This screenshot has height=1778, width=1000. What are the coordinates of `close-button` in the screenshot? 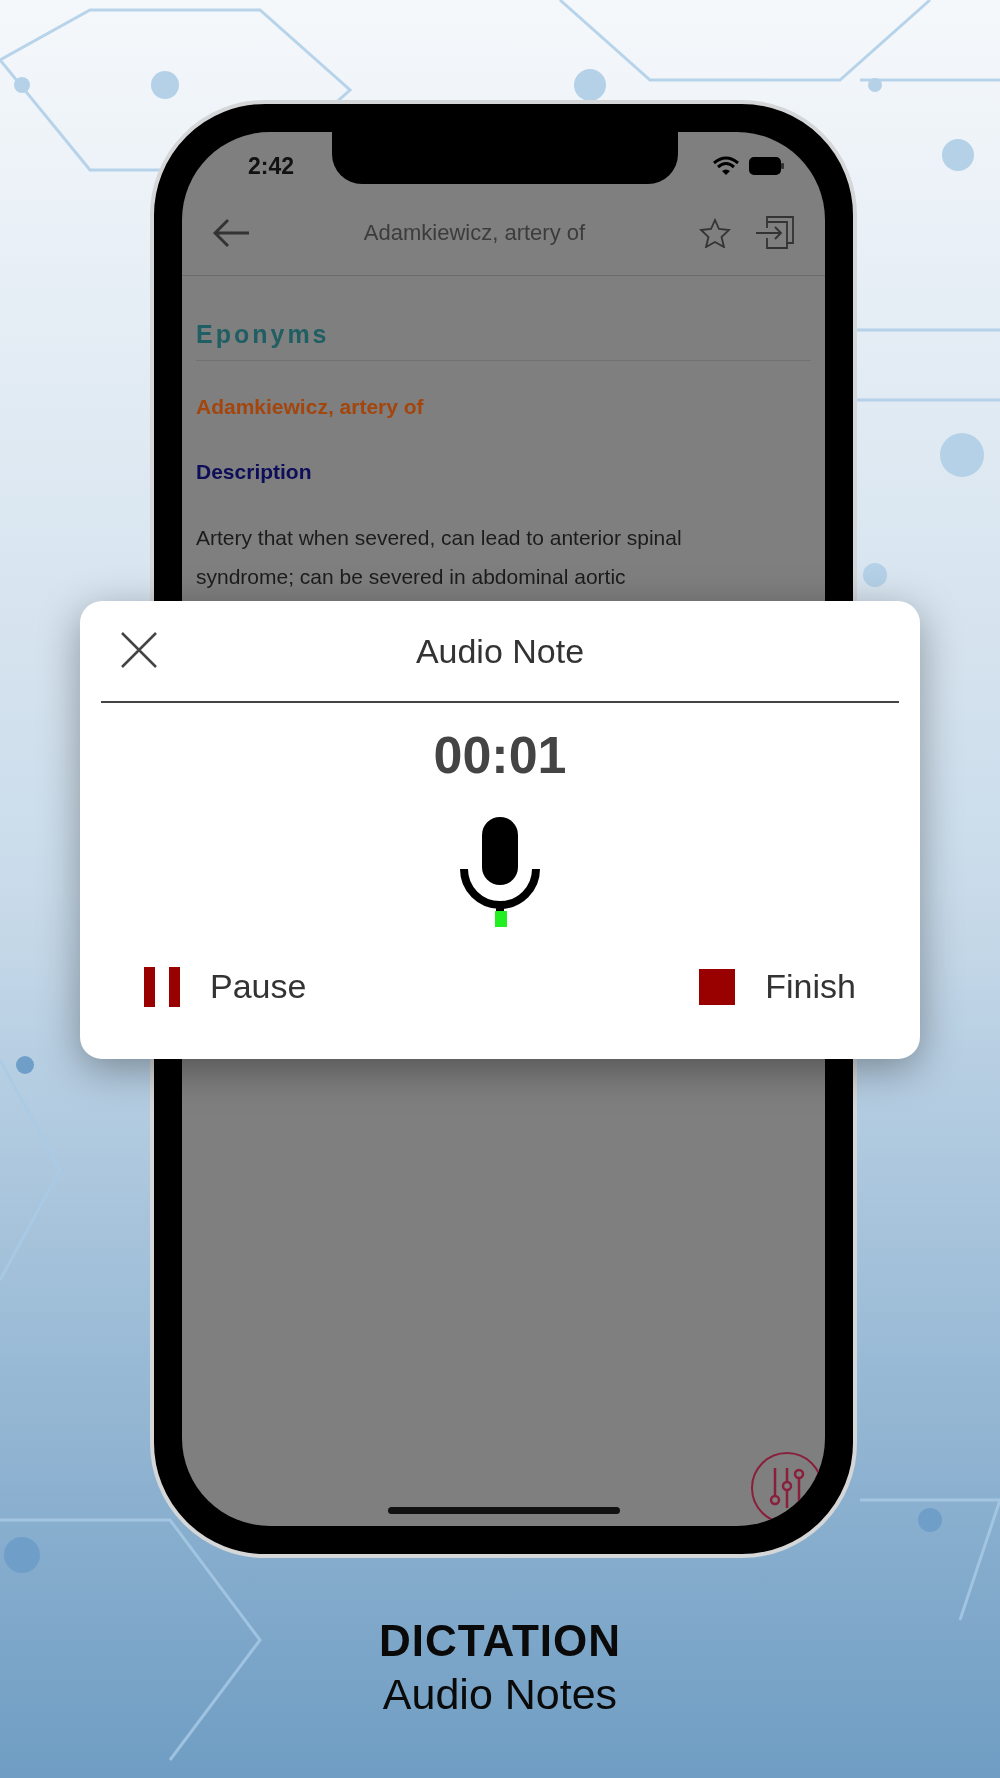 It's located at (139, 650).